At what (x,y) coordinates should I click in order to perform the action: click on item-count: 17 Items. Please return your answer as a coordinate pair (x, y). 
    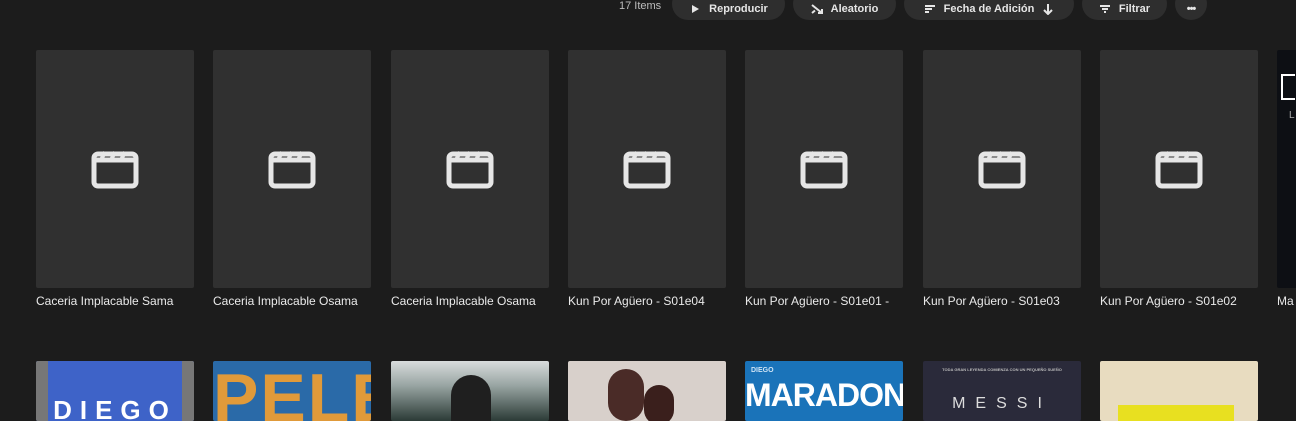
    Looking at the image, I should click on (640, 6).